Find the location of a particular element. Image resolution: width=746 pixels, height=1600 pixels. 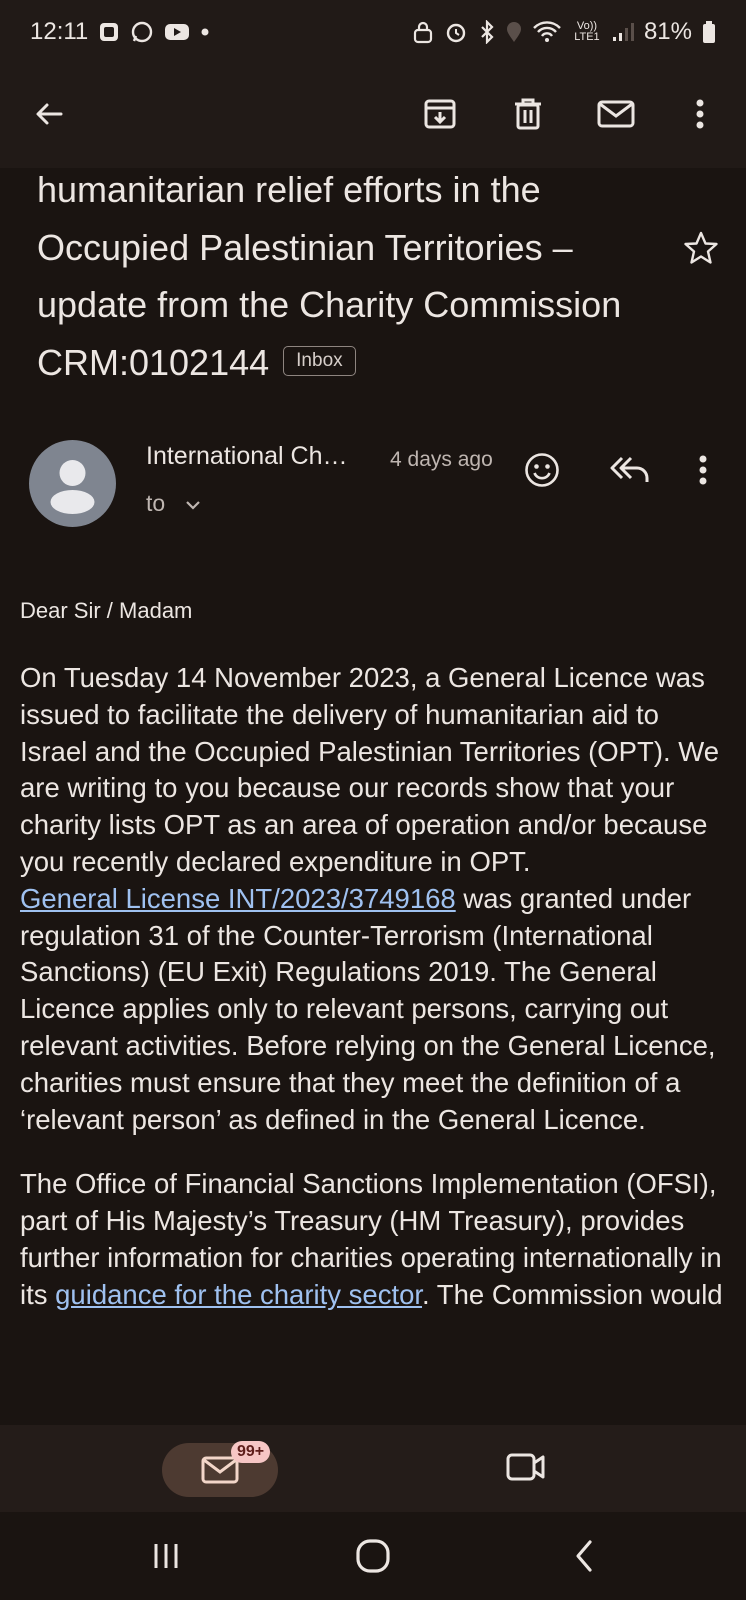

home-icon is located at coordinates (373, 1556).